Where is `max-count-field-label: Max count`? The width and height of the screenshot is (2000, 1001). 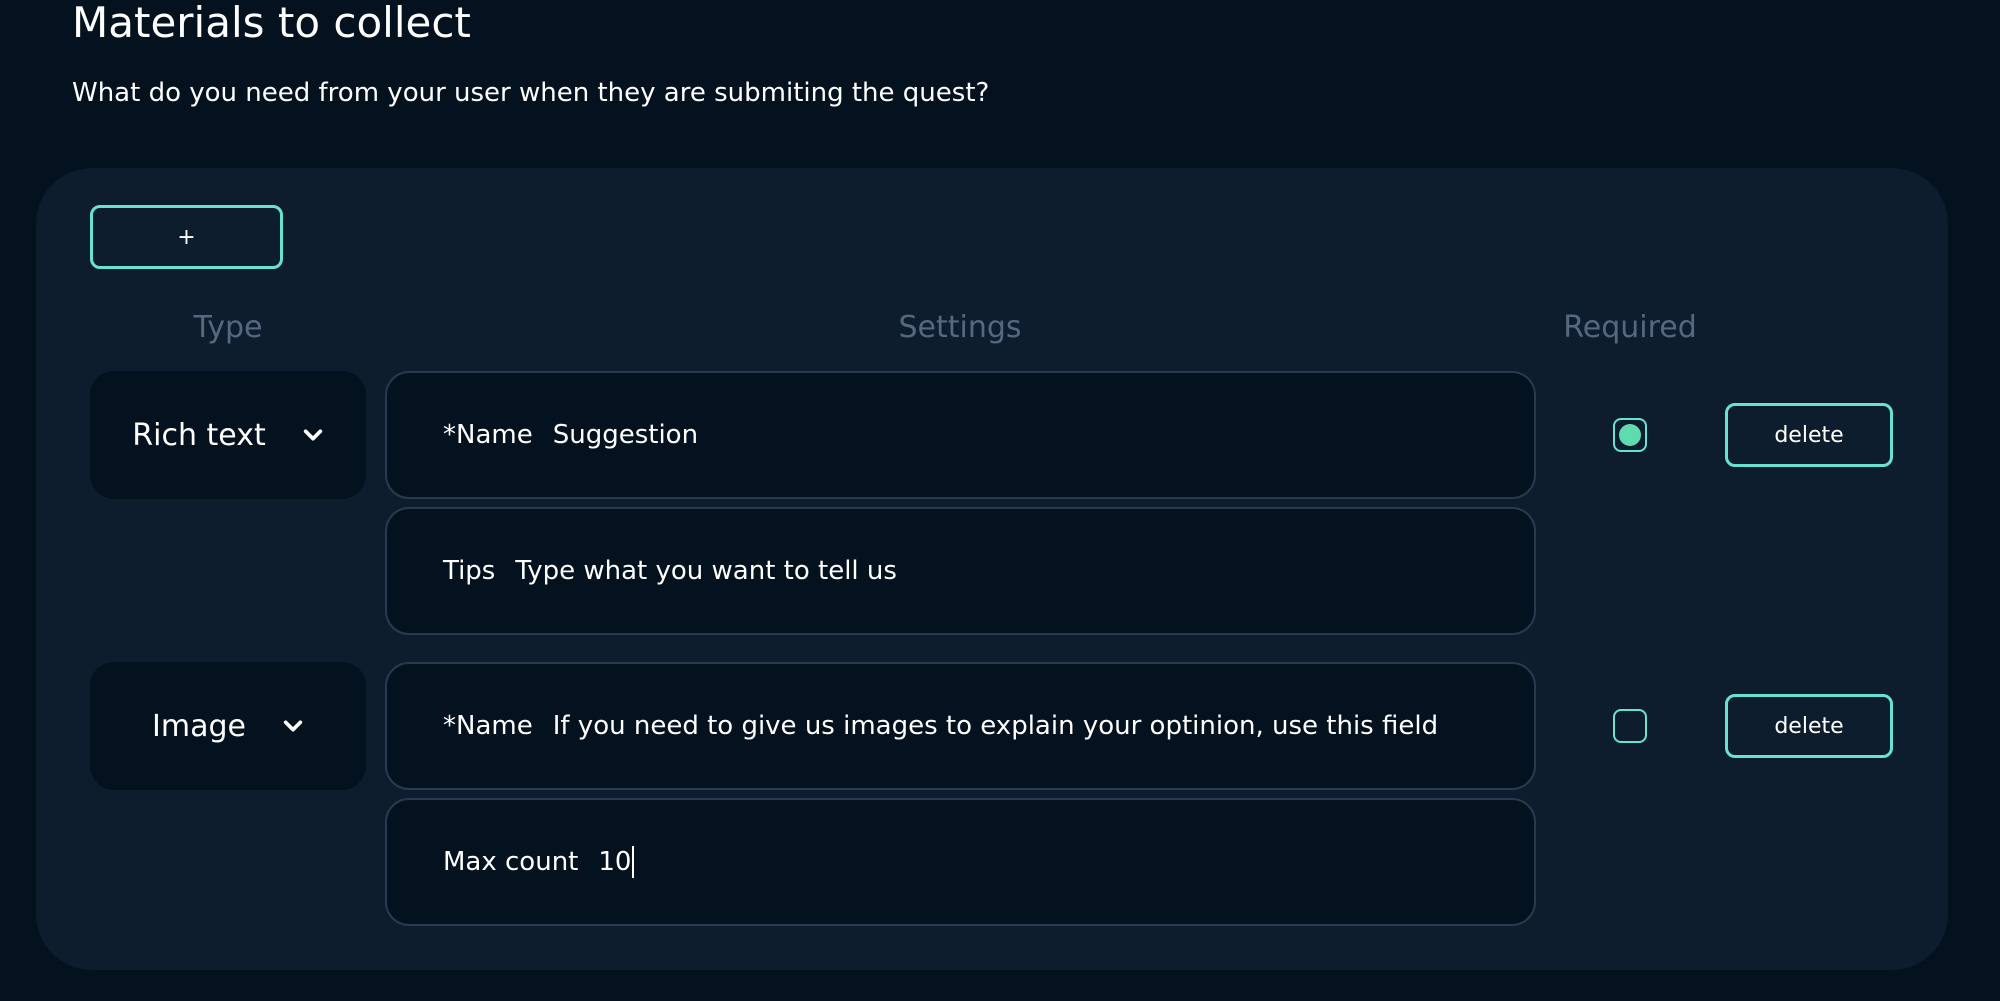
max-count-field-label: Max count is located at coordinates (511, 862).